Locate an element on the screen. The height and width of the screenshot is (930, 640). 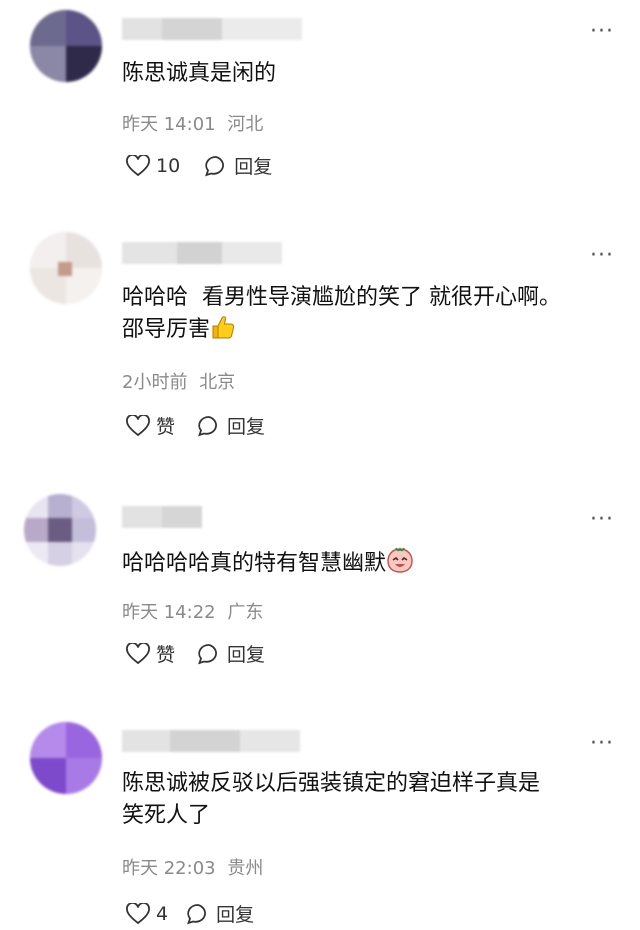
comment-text: 陈思诚真是闲的 is located at coordinates (367, 74).